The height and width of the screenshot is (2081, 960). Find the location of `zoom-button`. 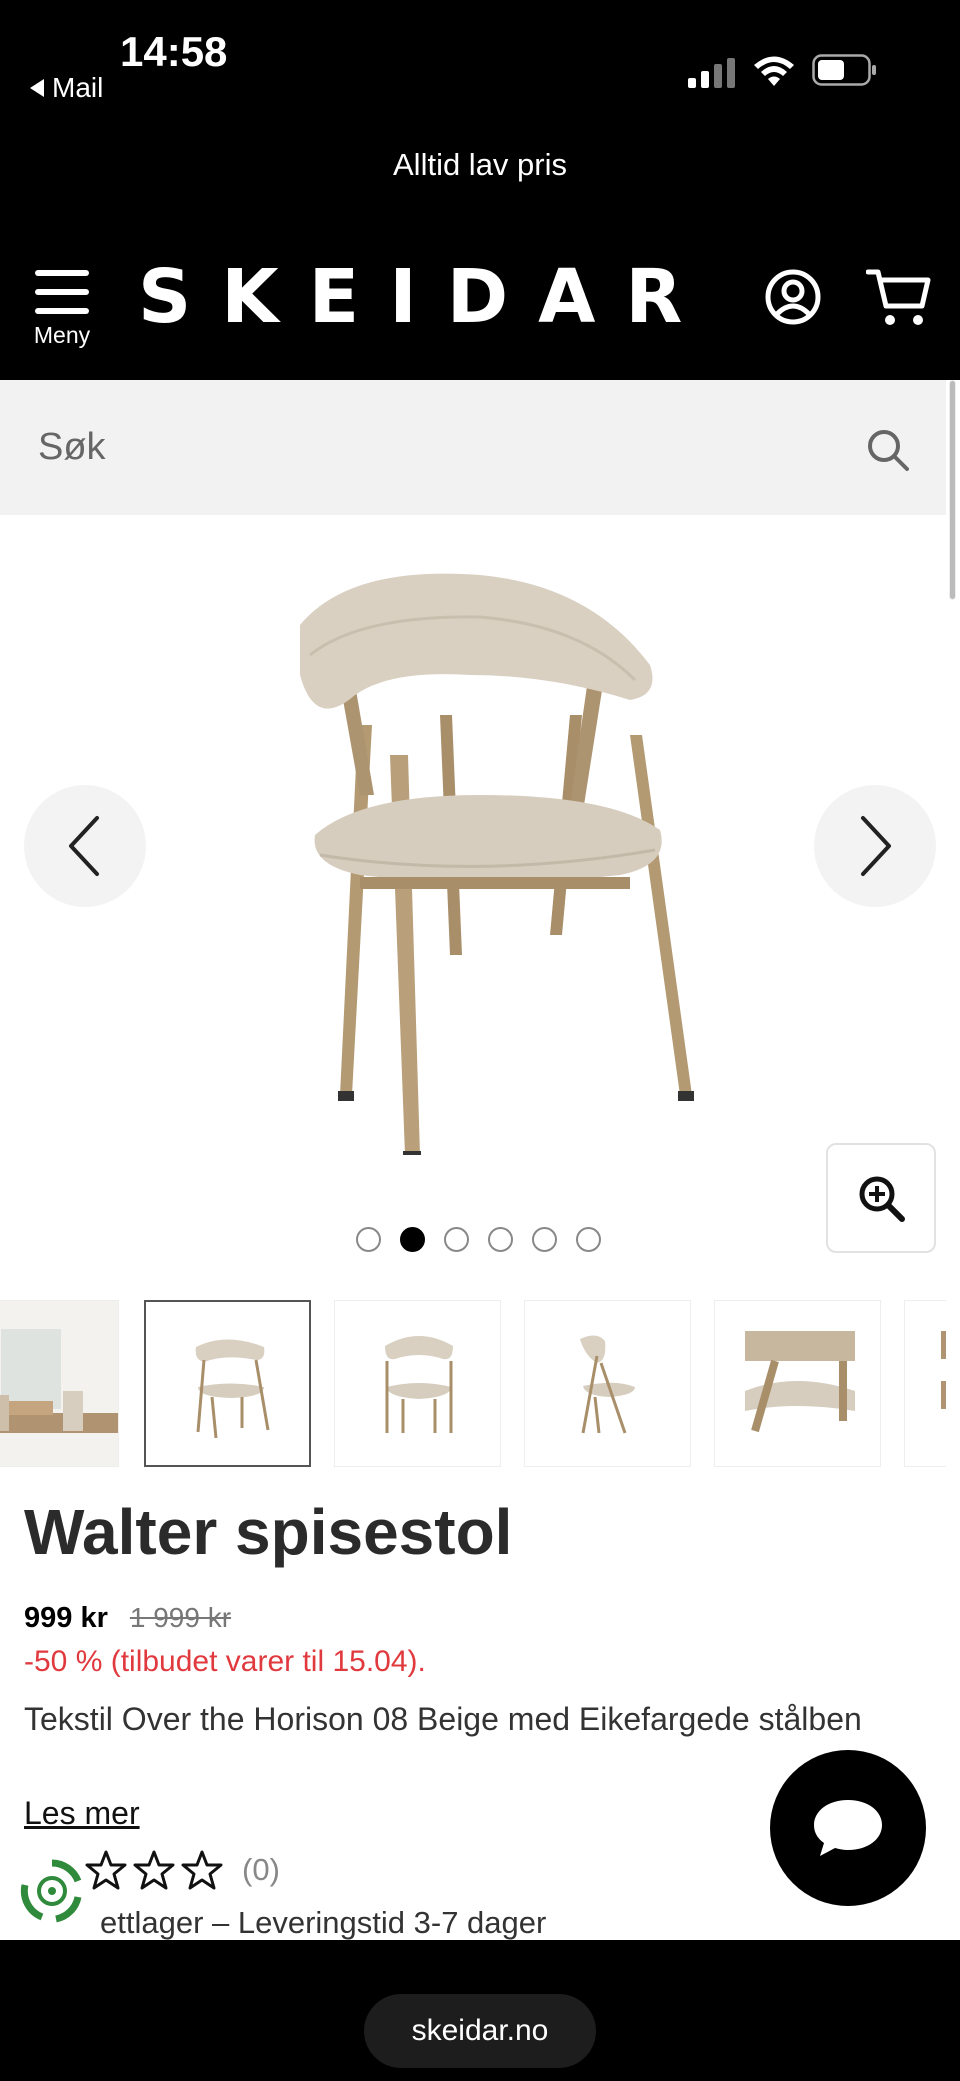

zoom-button is located at coordinates (881, 1198).